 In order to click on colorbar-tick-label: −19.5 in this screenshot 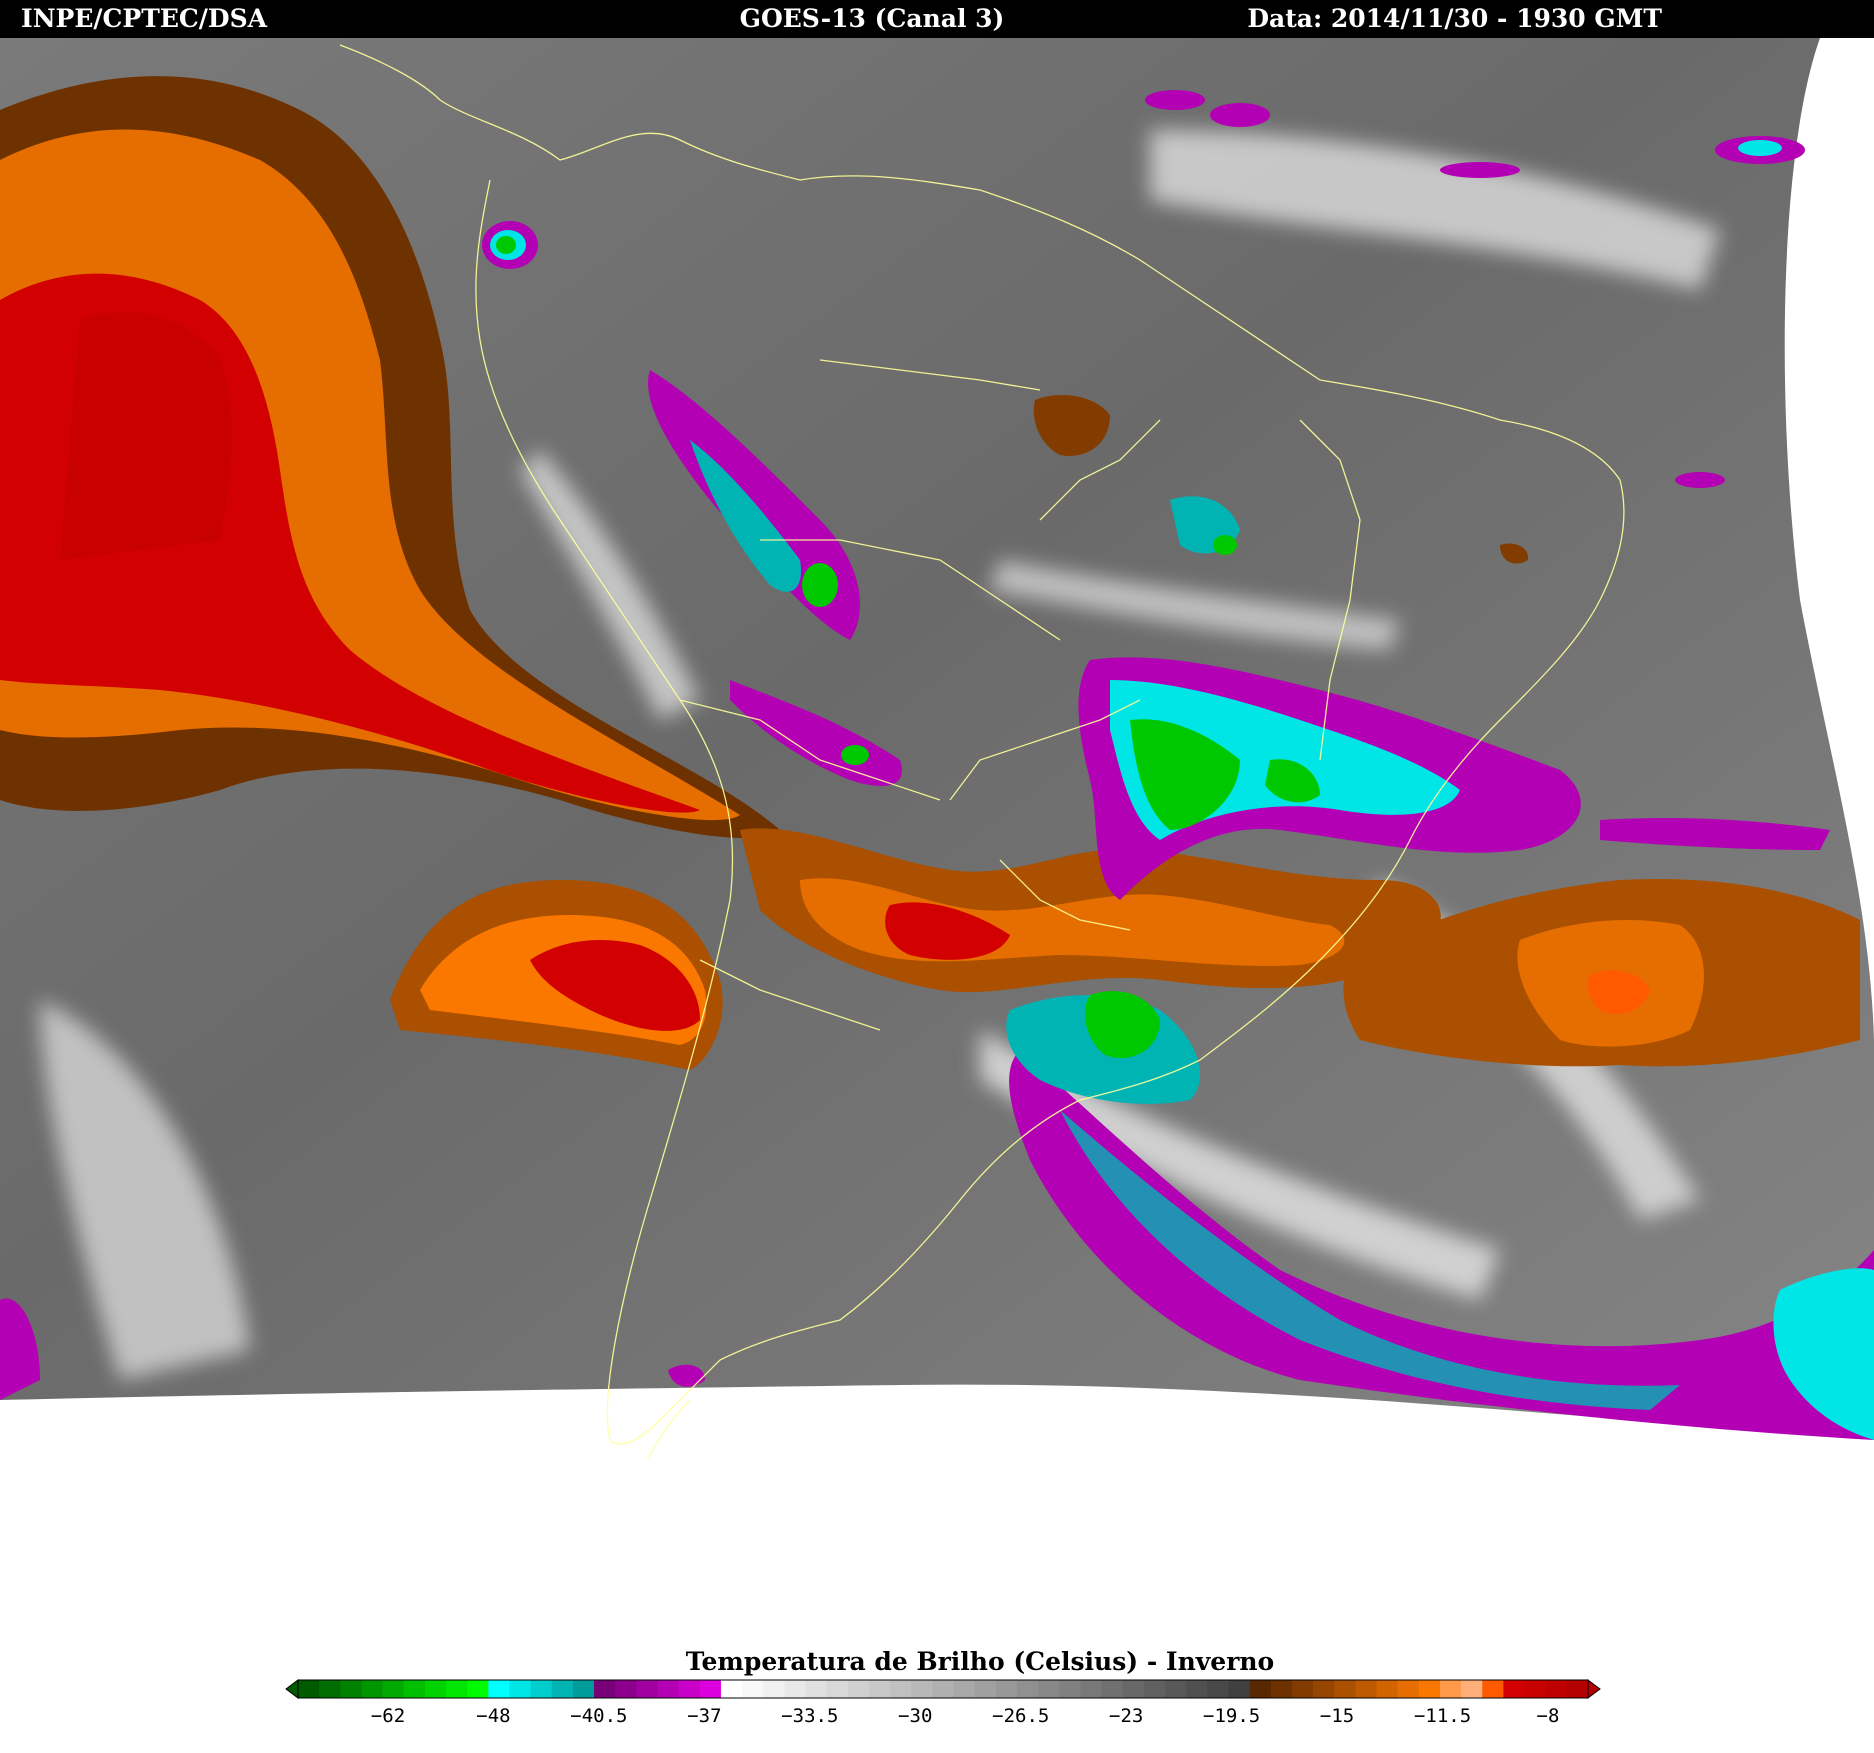, I will do `click(1231, 1716)`.